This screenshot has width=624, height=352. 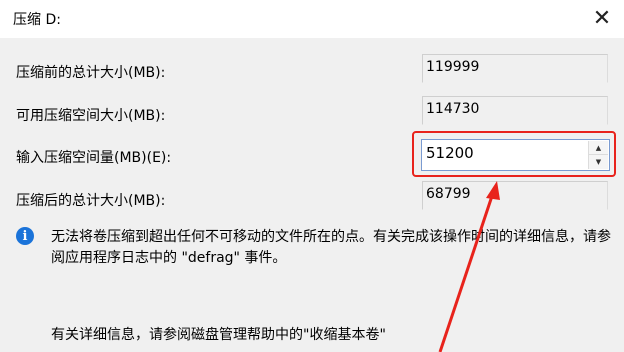 I want to click on red-arrow-annotation, so click(x=469, y=266).